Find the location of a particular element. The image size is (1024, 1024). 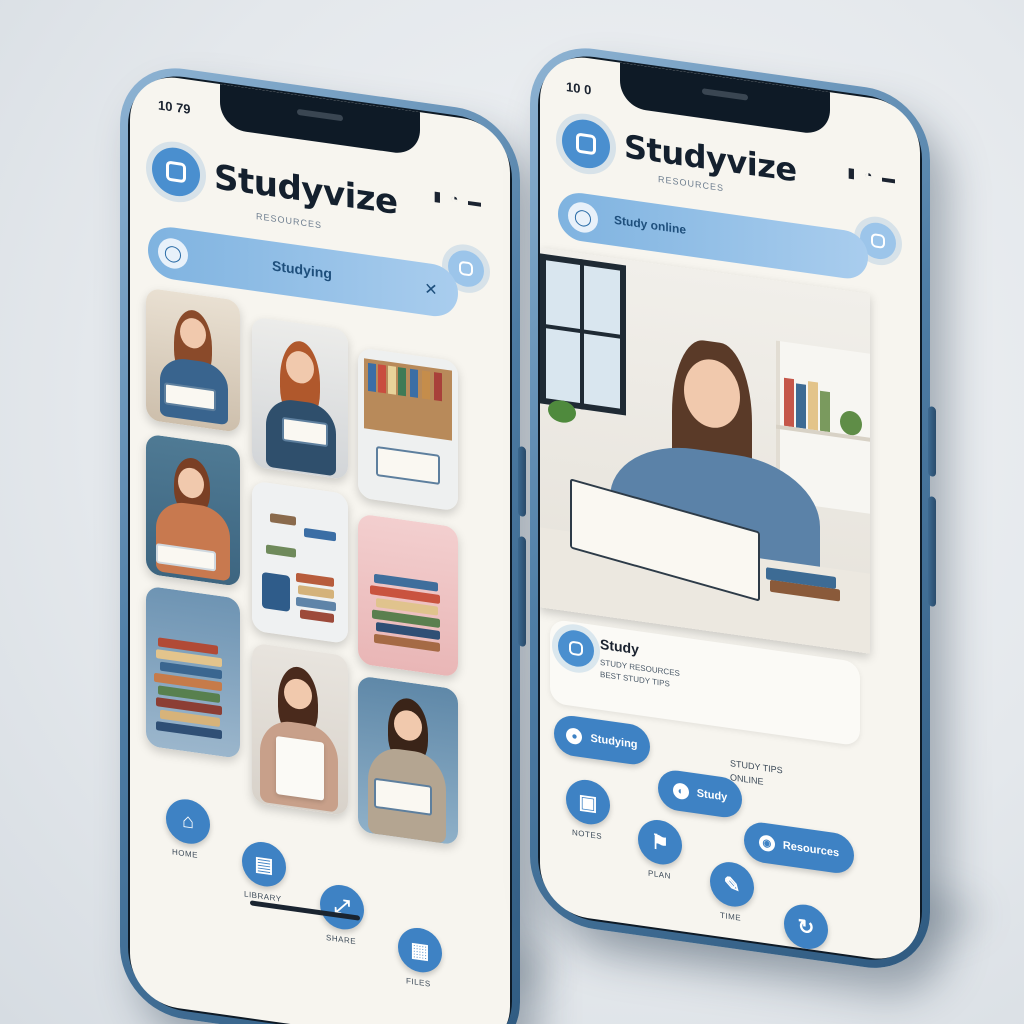

studying-icon: ● is located at coordinates (574, 736).